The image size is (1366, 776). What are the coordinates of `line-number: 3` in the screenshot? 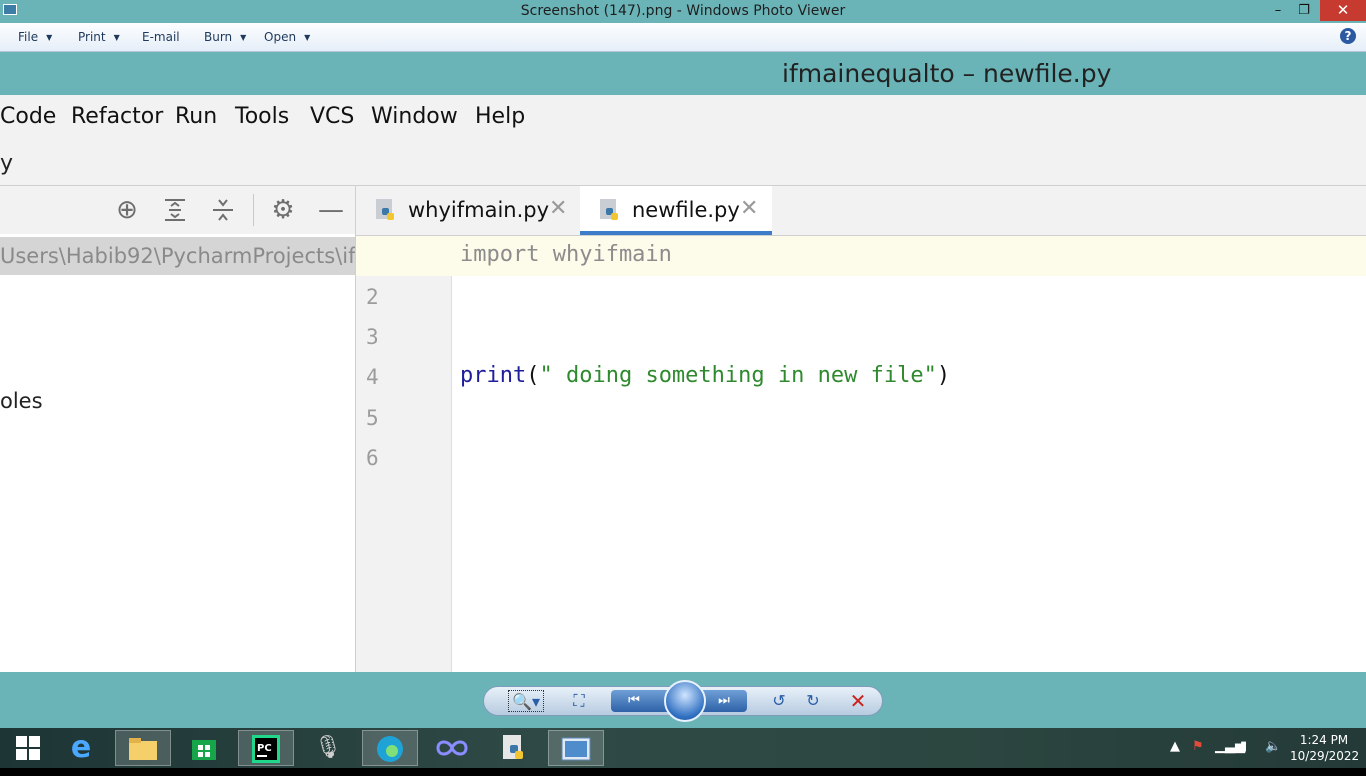 It's located at (372, 337).